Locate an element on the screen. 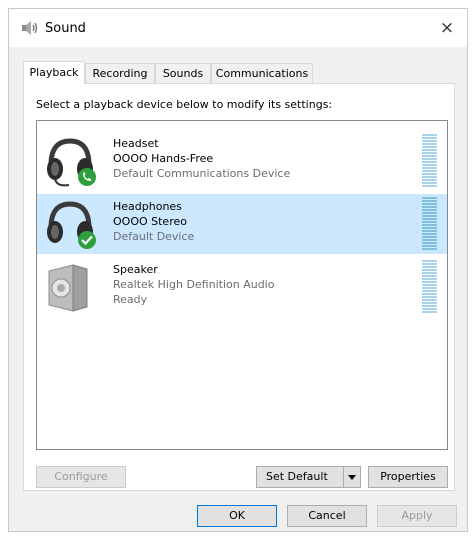 The width and height of the screenshot is (475, 540). device-detail: Realtek High Definition Audio is located at coordinates (194, 284).